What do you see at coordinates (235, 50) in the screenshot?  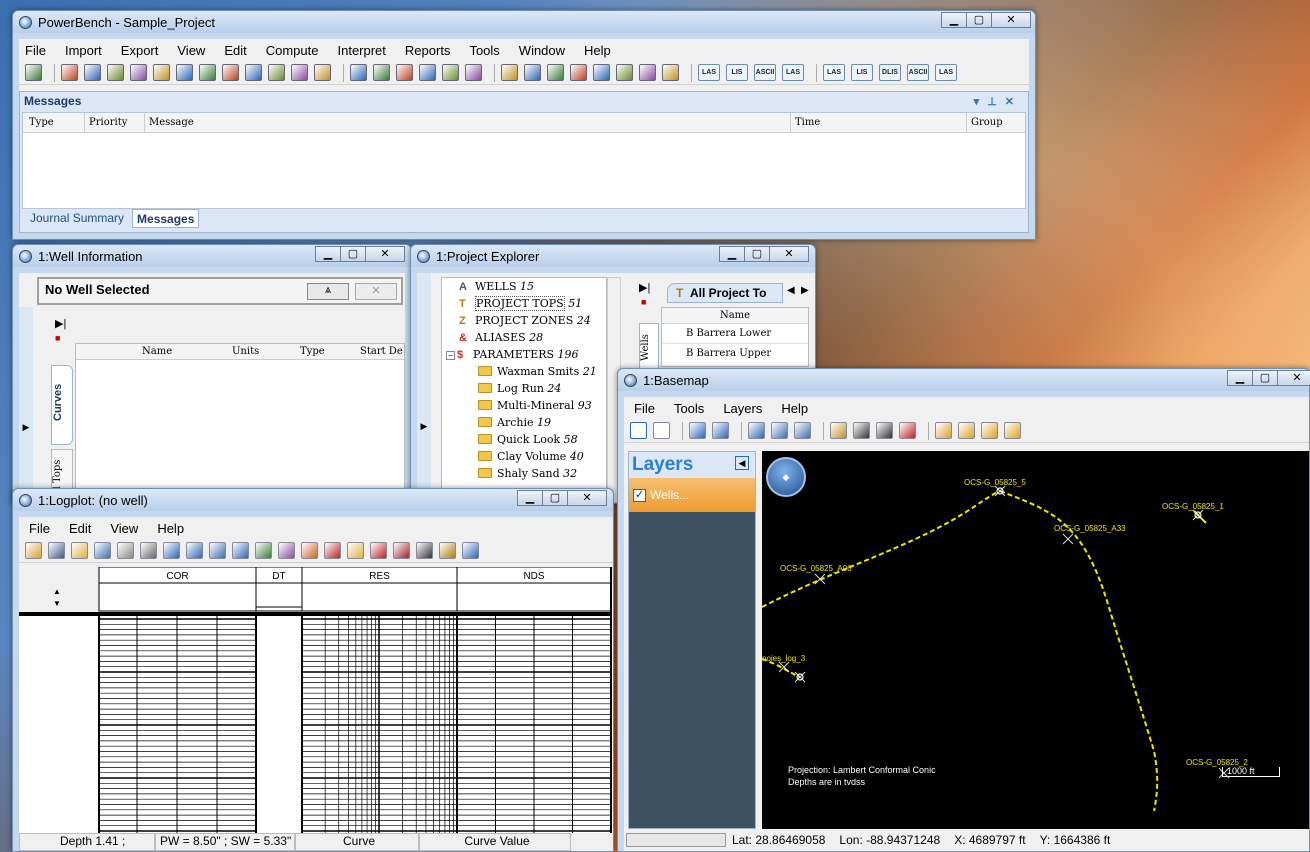 I see `menu-edit: Edit` at bounding box center [235, 50].